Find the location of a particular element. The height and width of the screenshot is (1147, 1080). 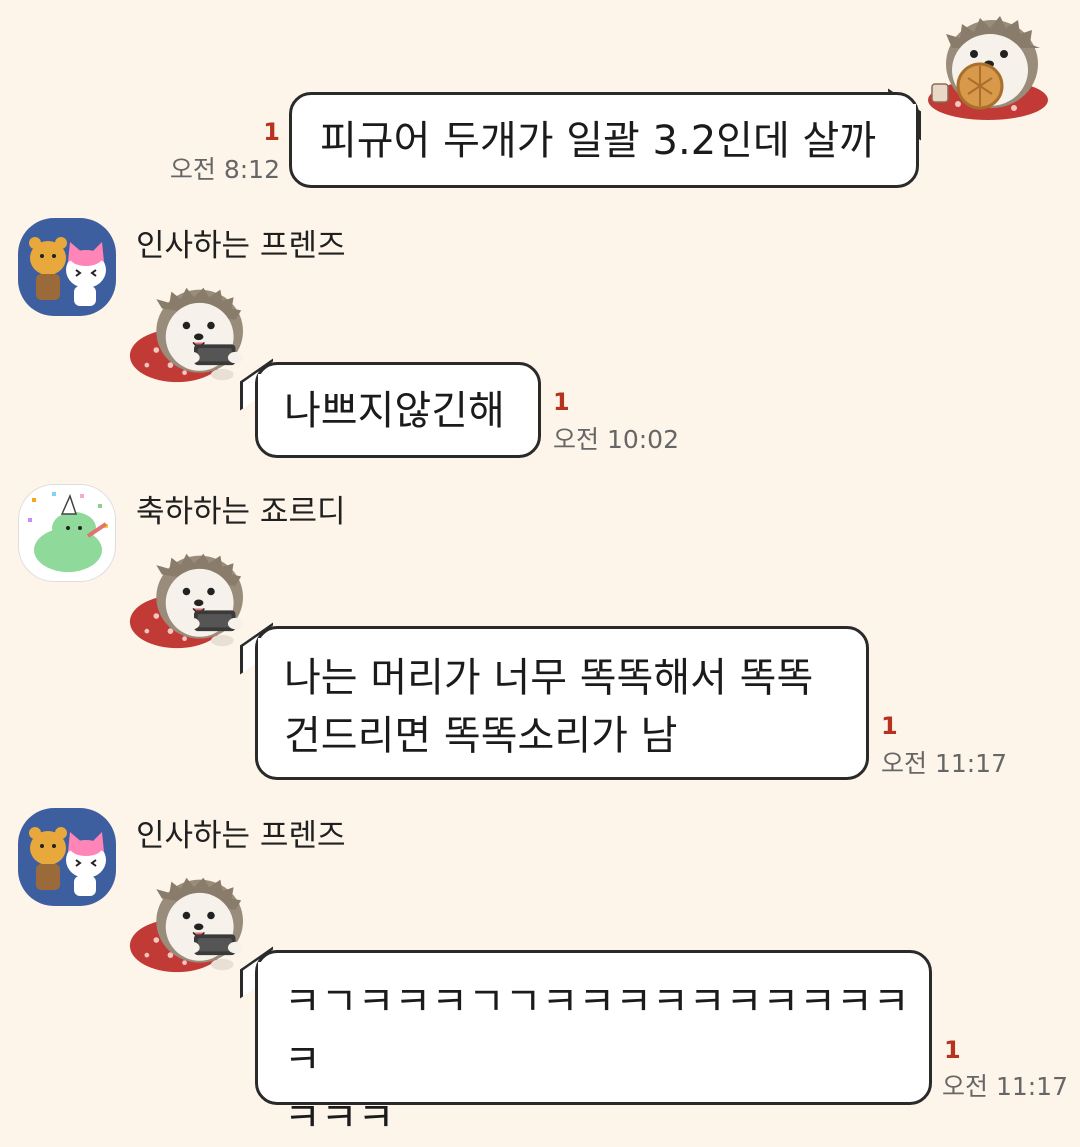

sender-name: 축하하는 죠르디 is located at coordinates (241, 512).